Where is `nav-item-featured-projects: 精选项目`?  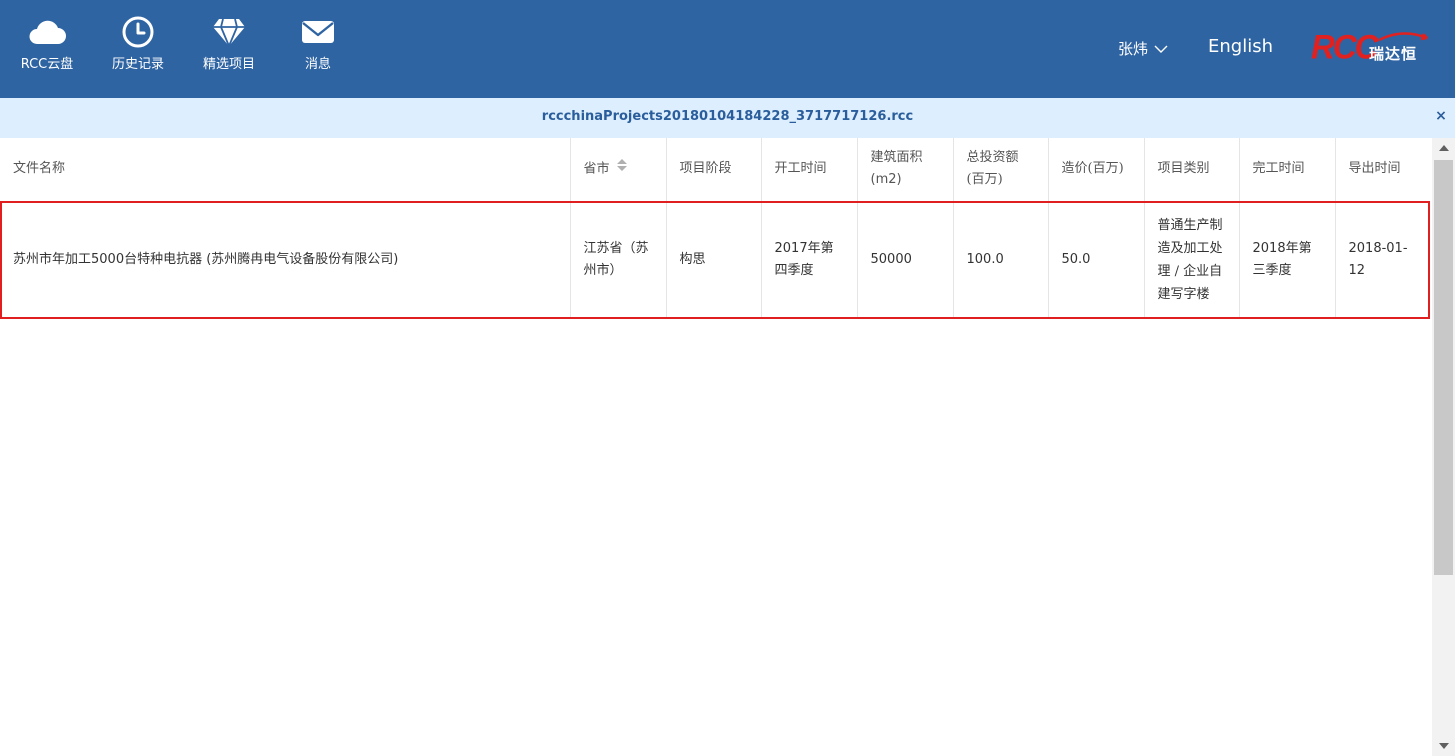
nav-item-featured-projects: 精选项目 is located at coordinates (229, 49).